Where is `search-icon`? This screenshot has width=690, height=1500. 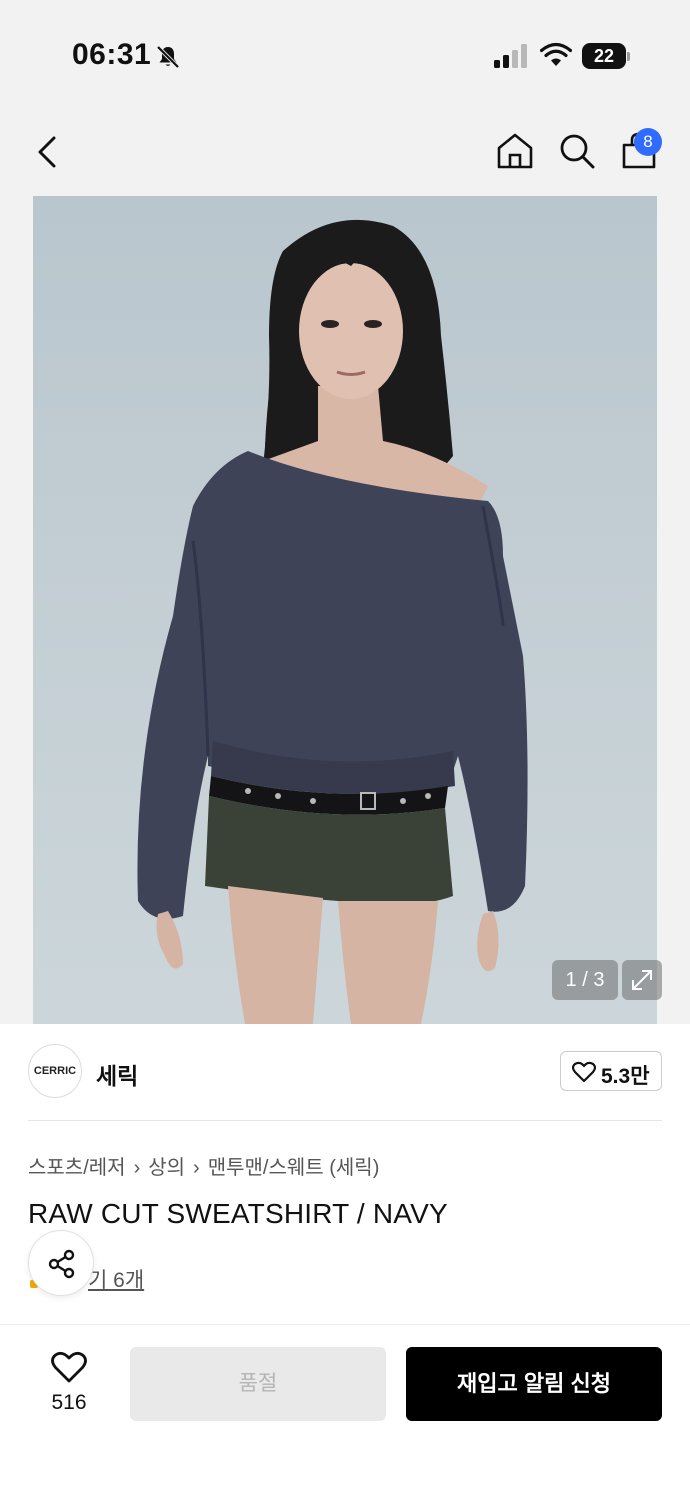
search-icon is located at coordinates (577, 151).